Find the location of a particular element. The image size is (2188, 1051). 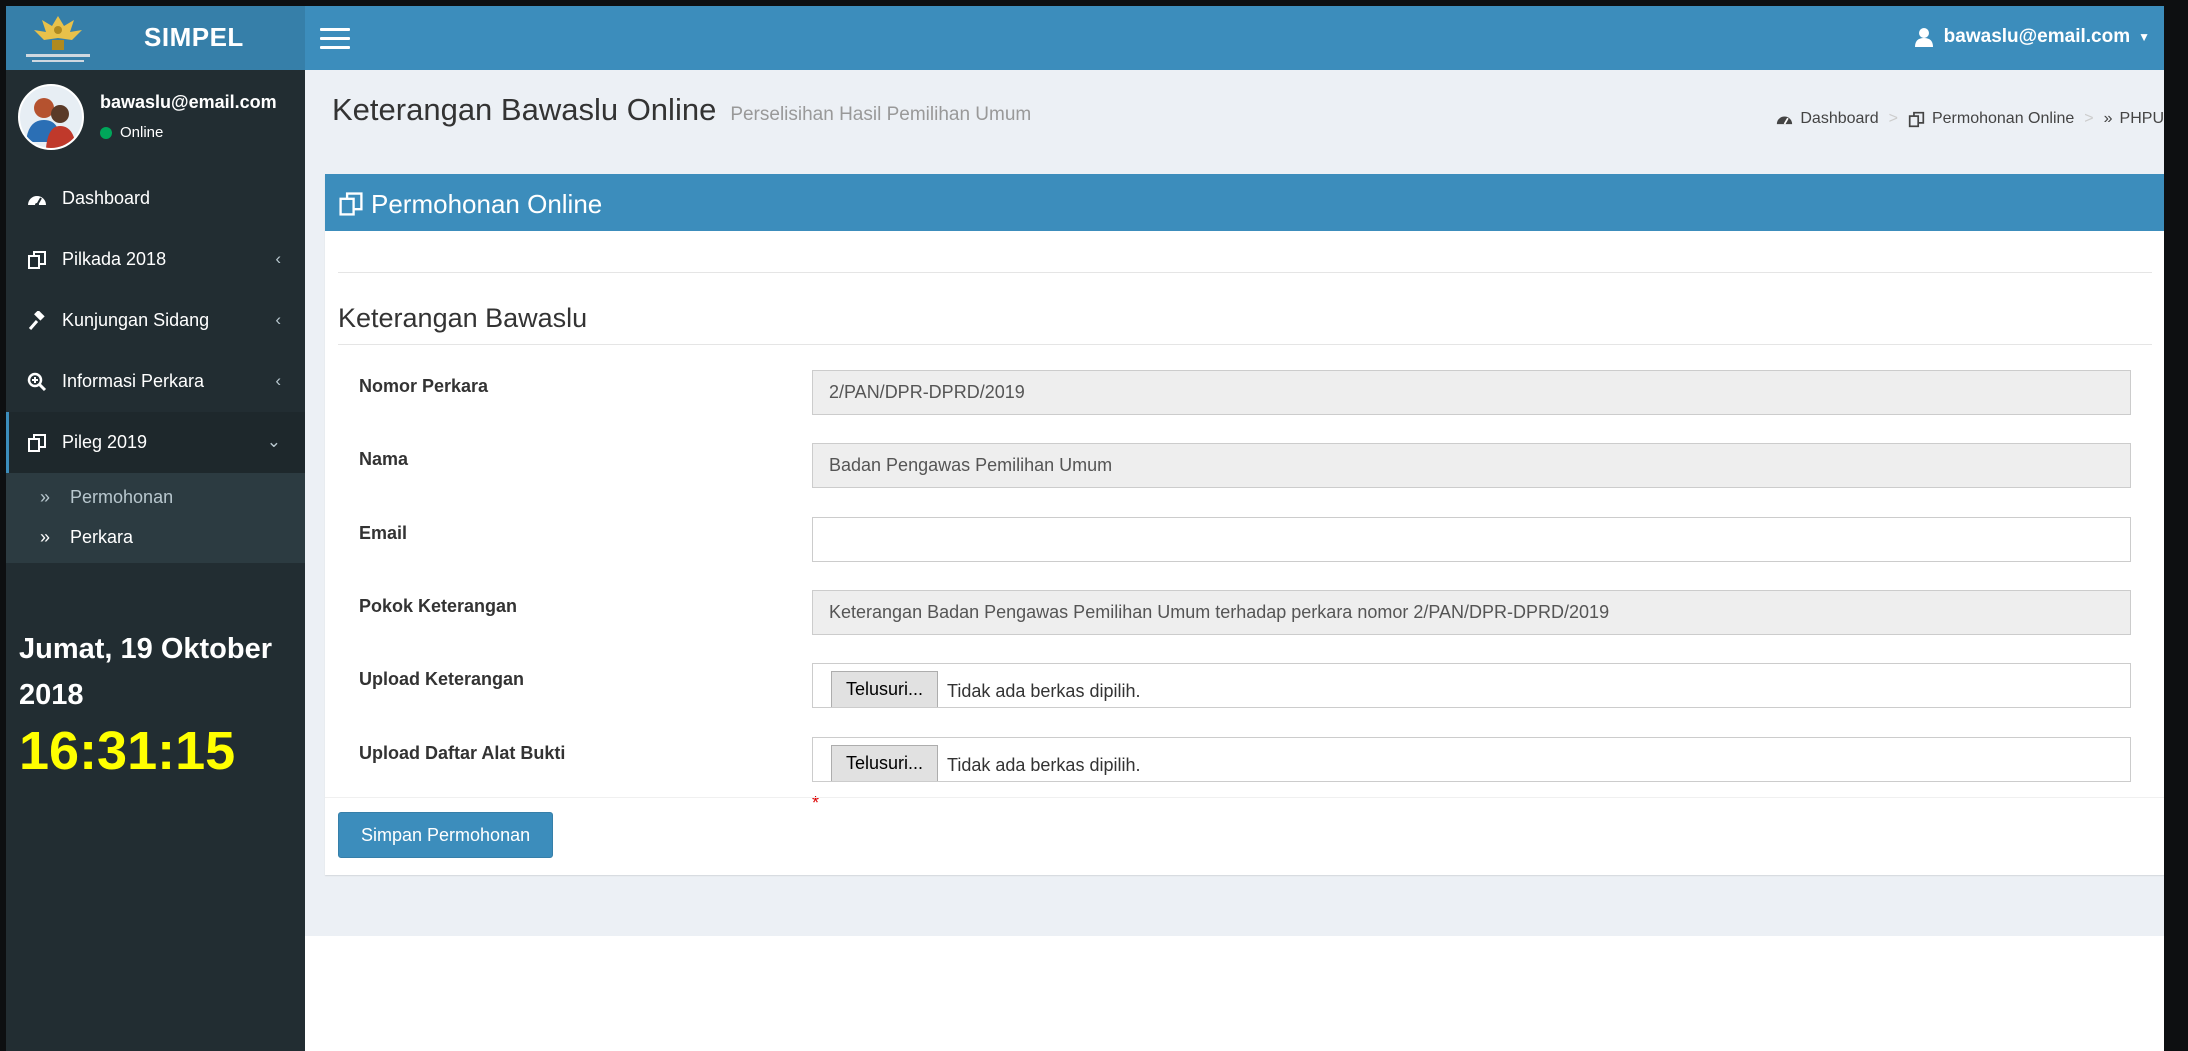

app-name: SIMPEL is located at coordinates (194, 37).